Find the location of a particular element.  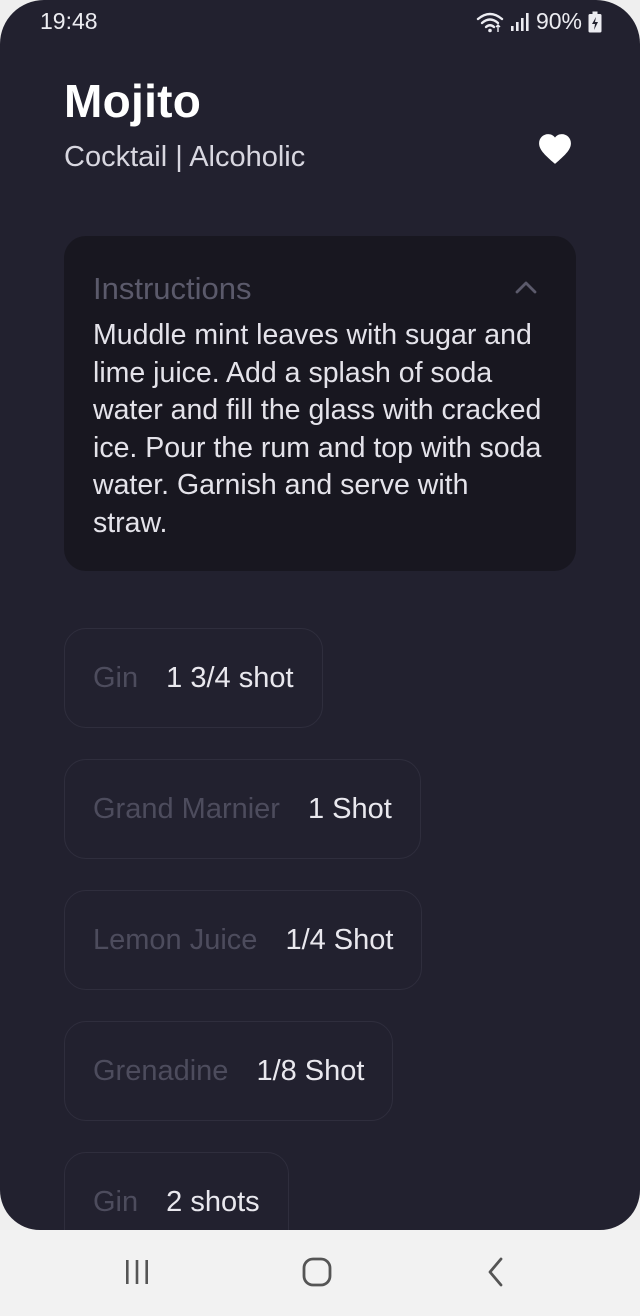

heart-icon is located at coordinates (555, 150).